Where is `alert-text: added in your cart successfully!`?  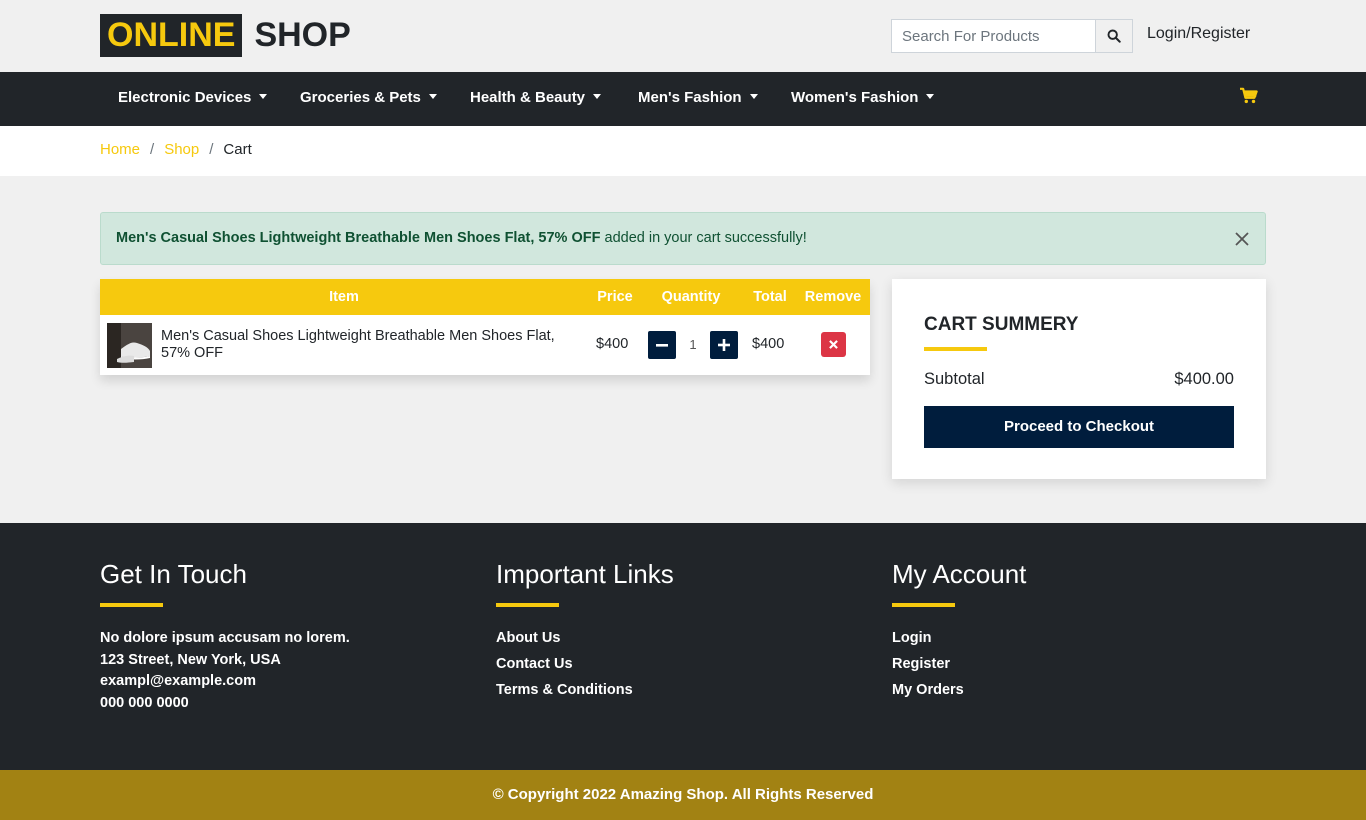 alert-text: added in your cart successfully! is located at coordinates (705, 238).